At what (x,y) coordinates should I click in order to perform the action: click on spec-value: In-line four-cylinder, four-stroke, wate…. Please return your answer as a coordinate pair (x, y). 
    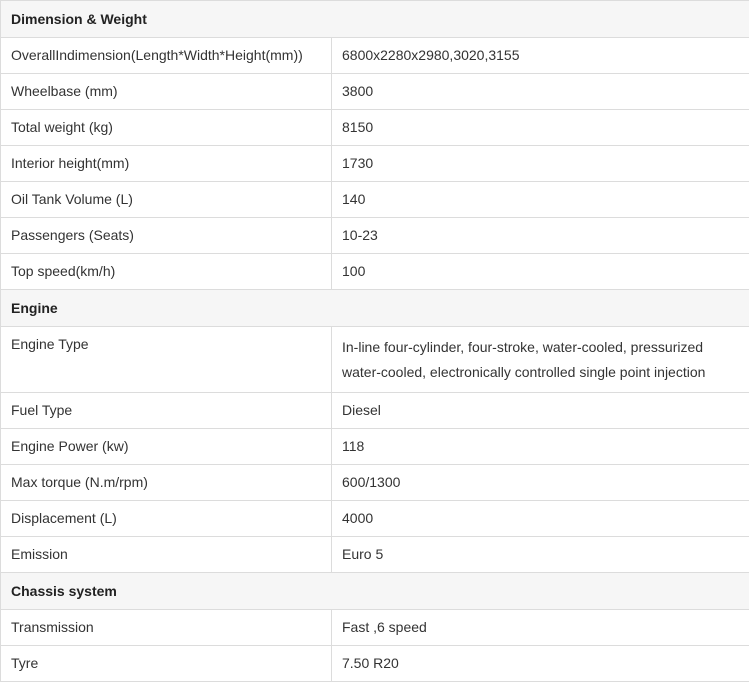
    Looking at the image, I should click on (540, 360).